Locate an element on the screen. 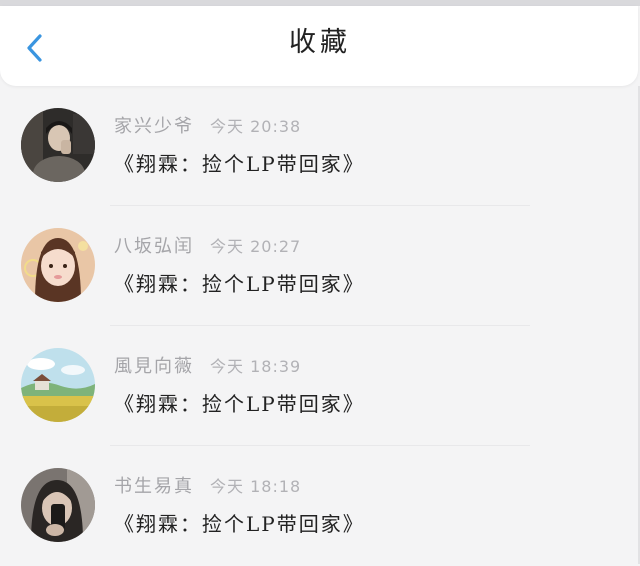 The width and height of the screenshot is (640, 566). back-button is located at coordinates (36, 48).